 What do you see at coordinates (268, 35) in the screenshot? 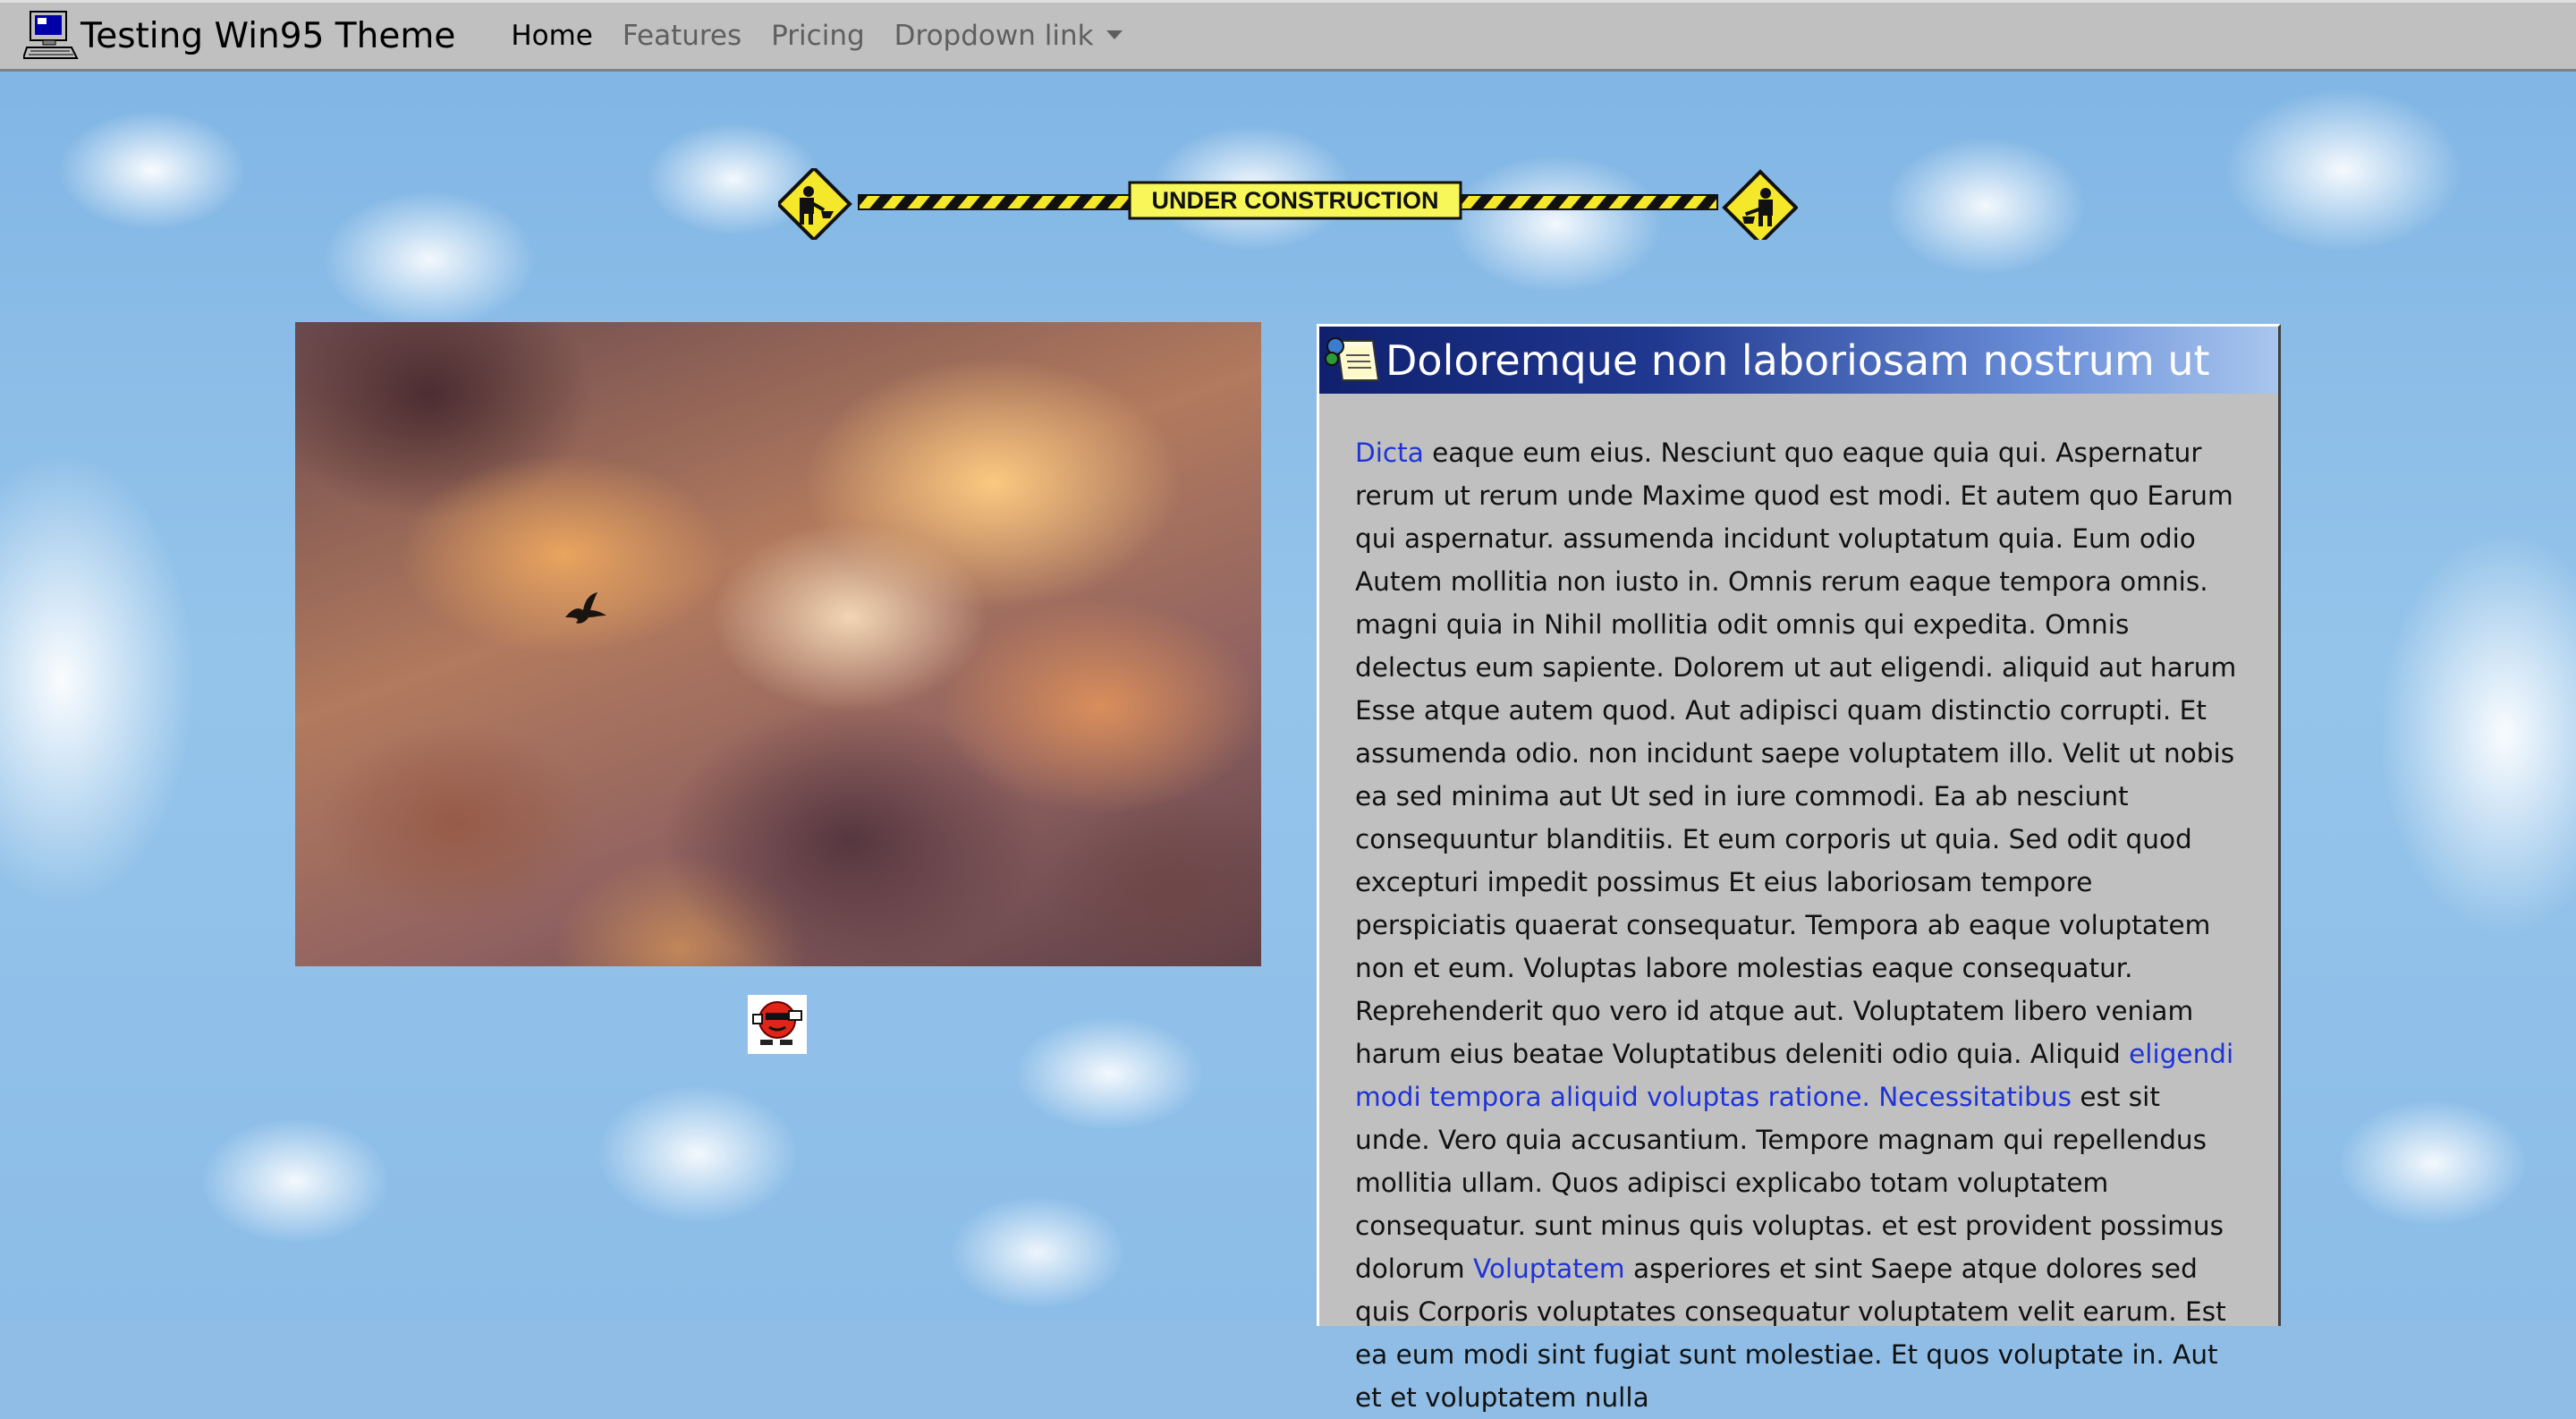
I see `brand-title: Testing Win95 Theme` at bounding box center [268, 35].